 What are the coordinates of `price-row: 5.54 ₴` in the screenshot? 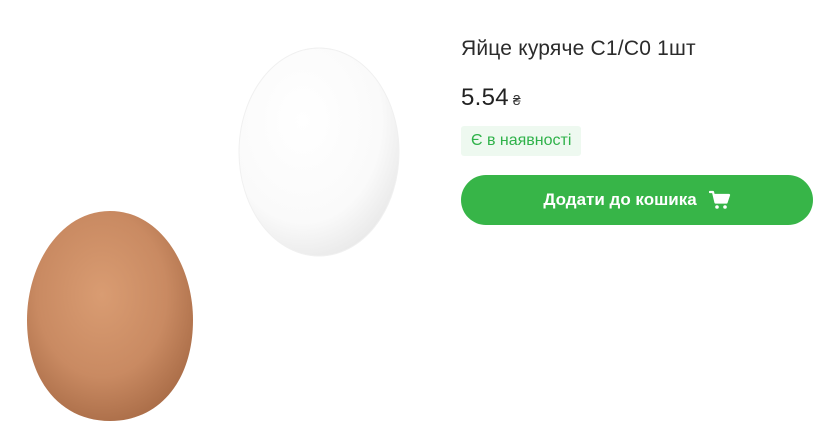 It's located at (637, 99).